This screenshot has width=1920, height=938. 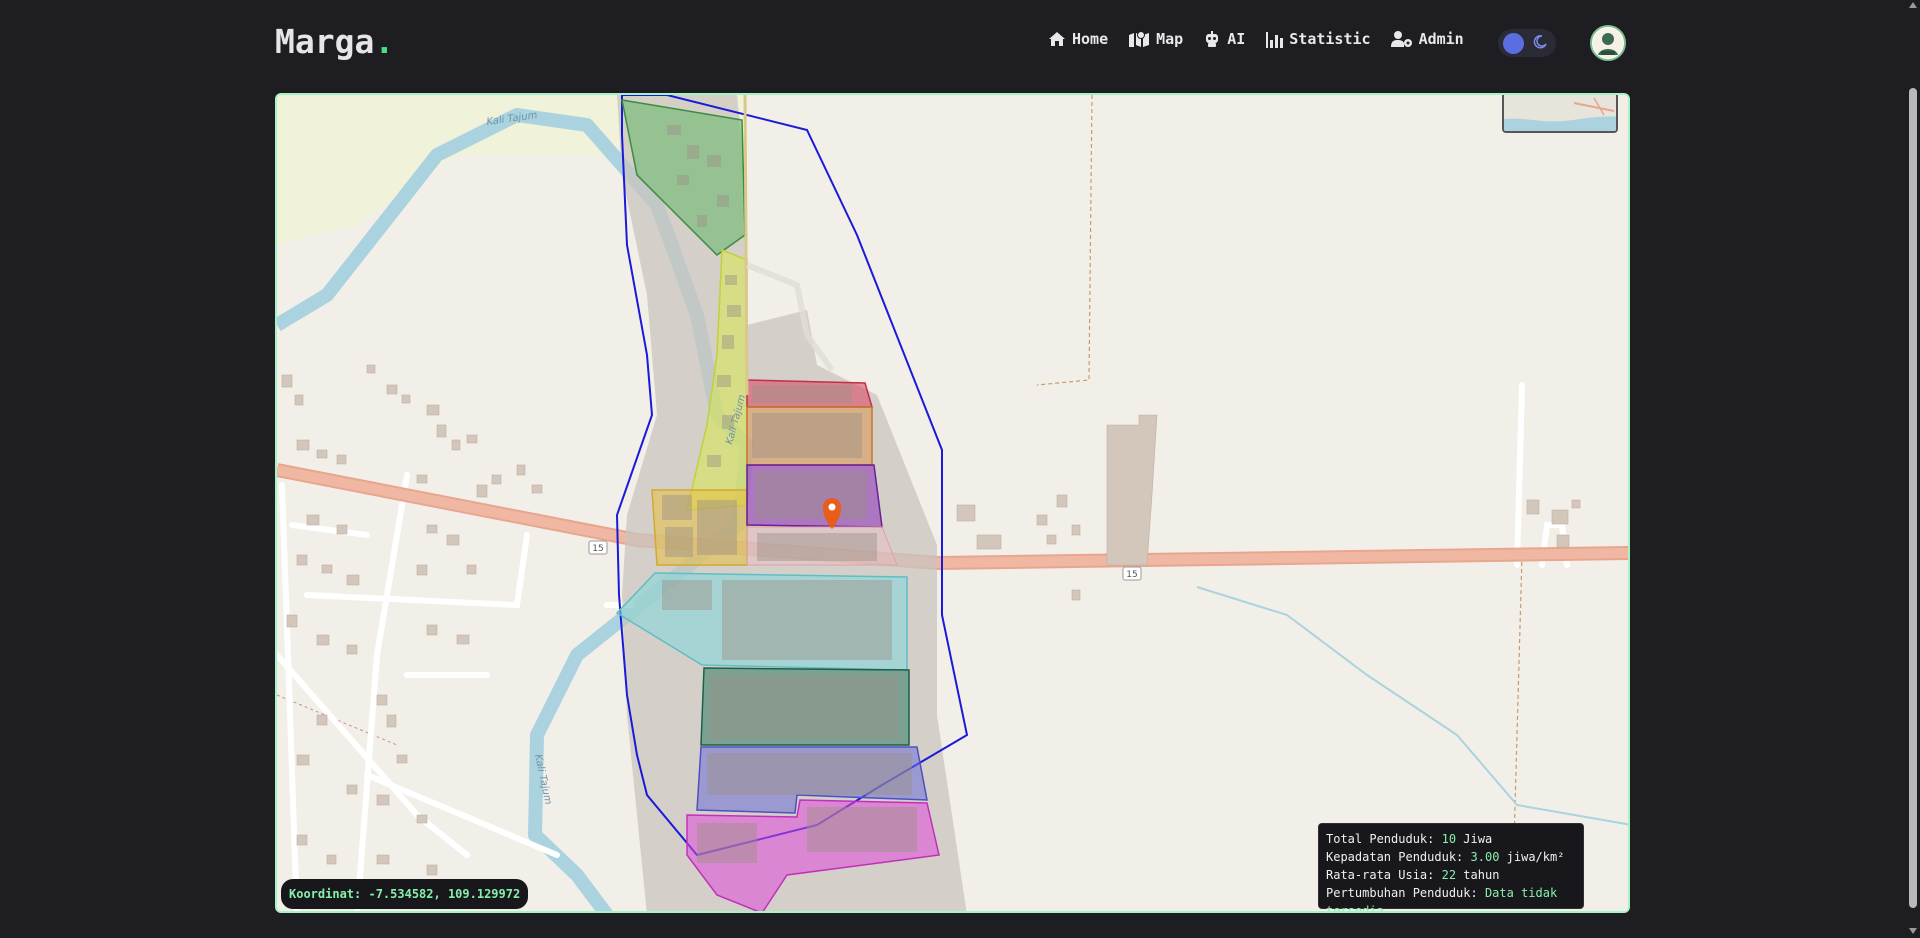 I want to click on nav-statistic: Statistic, so click(x=1318, y=39).